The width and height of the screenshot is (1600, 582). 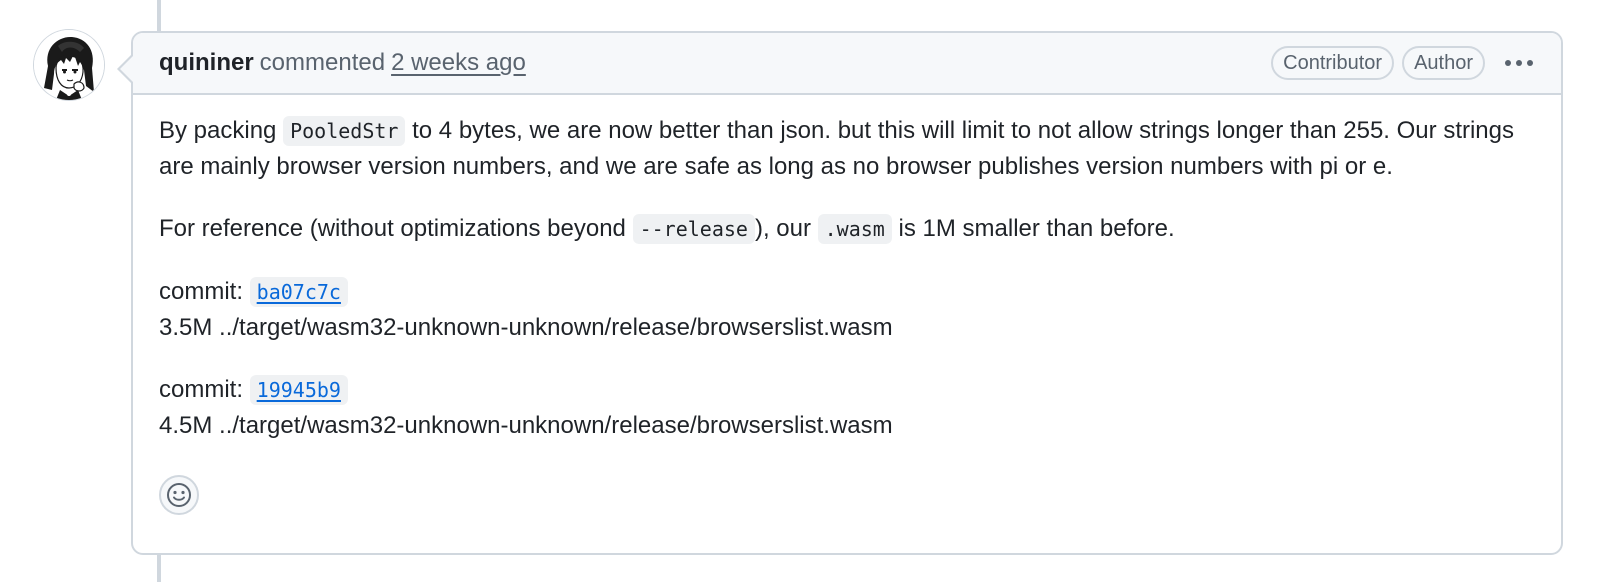 I want to click on comment-caret-fill, so click(x=127, y=69).